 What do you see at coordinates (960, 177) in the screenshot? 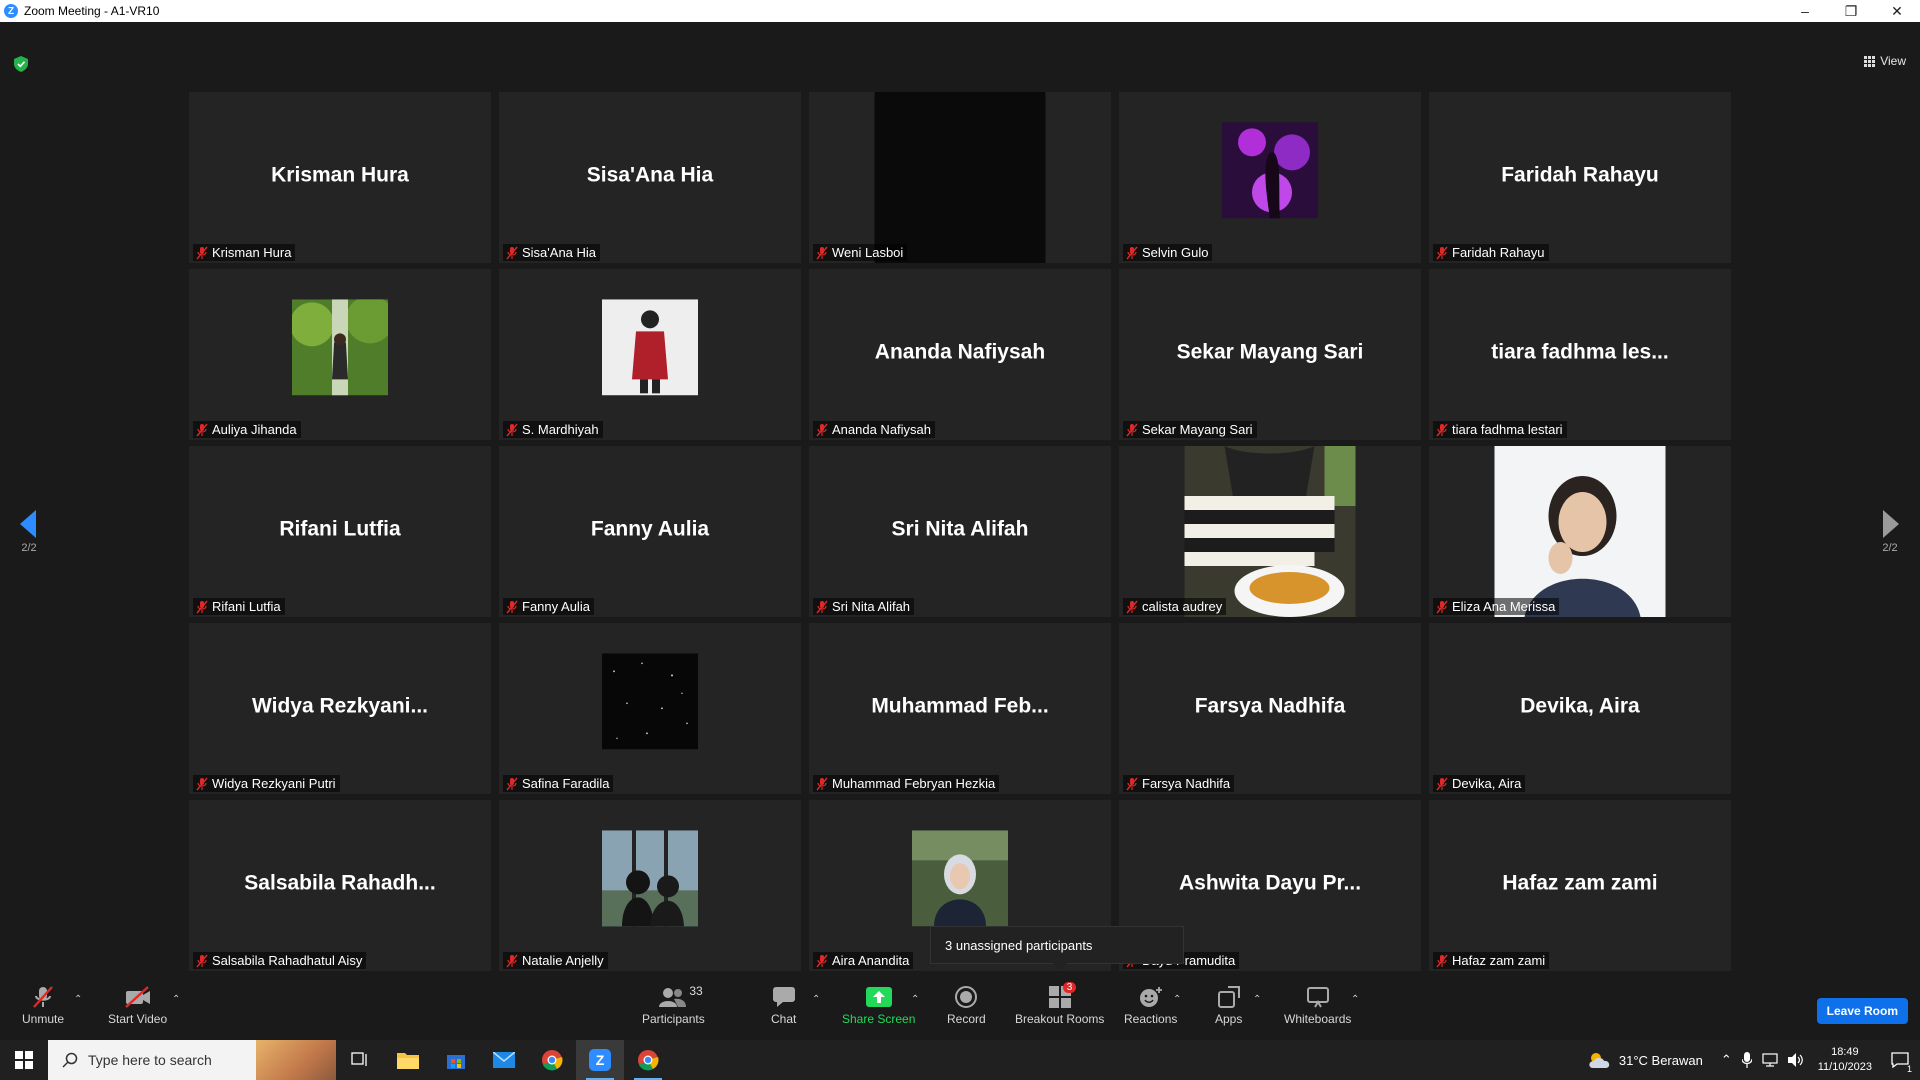
I see `participant-tile: Weni Lasboi` at bounding box center [960, 177].